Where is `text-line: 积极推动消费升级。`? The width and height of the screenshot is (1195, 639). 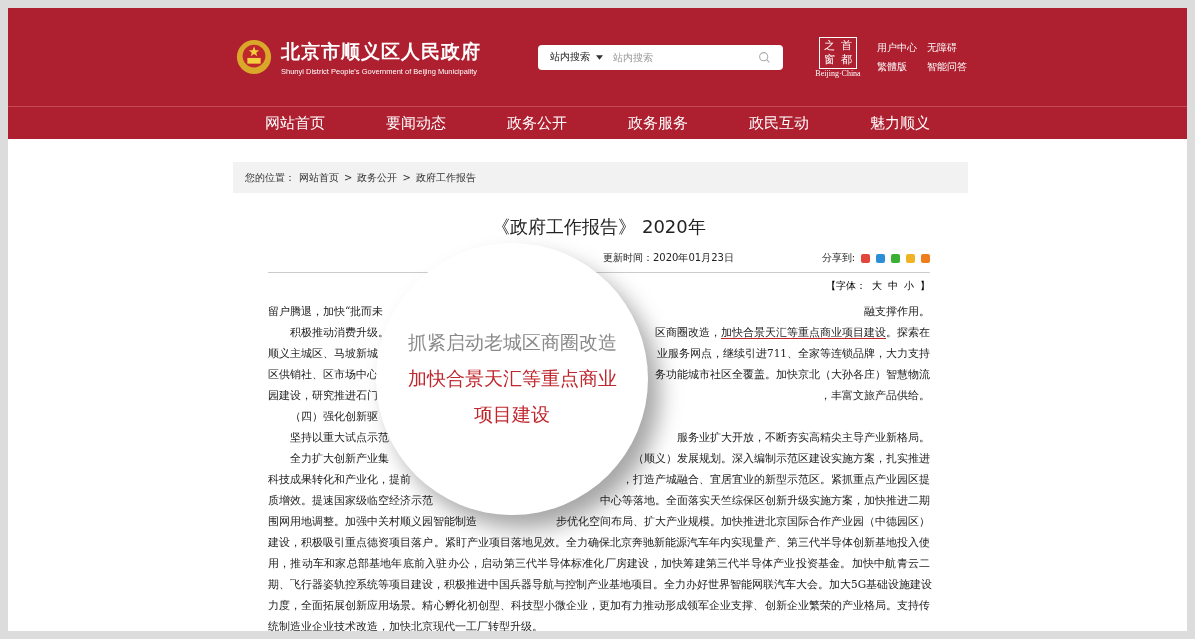 text-line: 积极推动消费升级。 is located at coordinates (339, 332).